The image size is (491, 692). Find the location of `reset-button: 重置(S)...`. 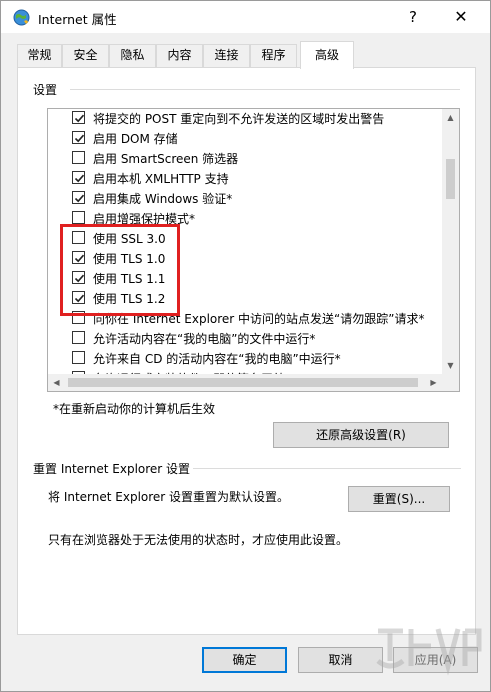

reset-button: 重置(S)... is located at coordinates (399, 499).